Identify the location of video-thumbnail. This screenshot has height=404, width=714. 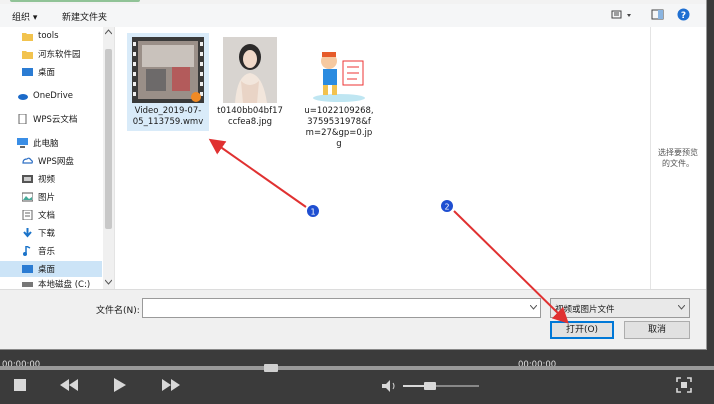
(168, 70).